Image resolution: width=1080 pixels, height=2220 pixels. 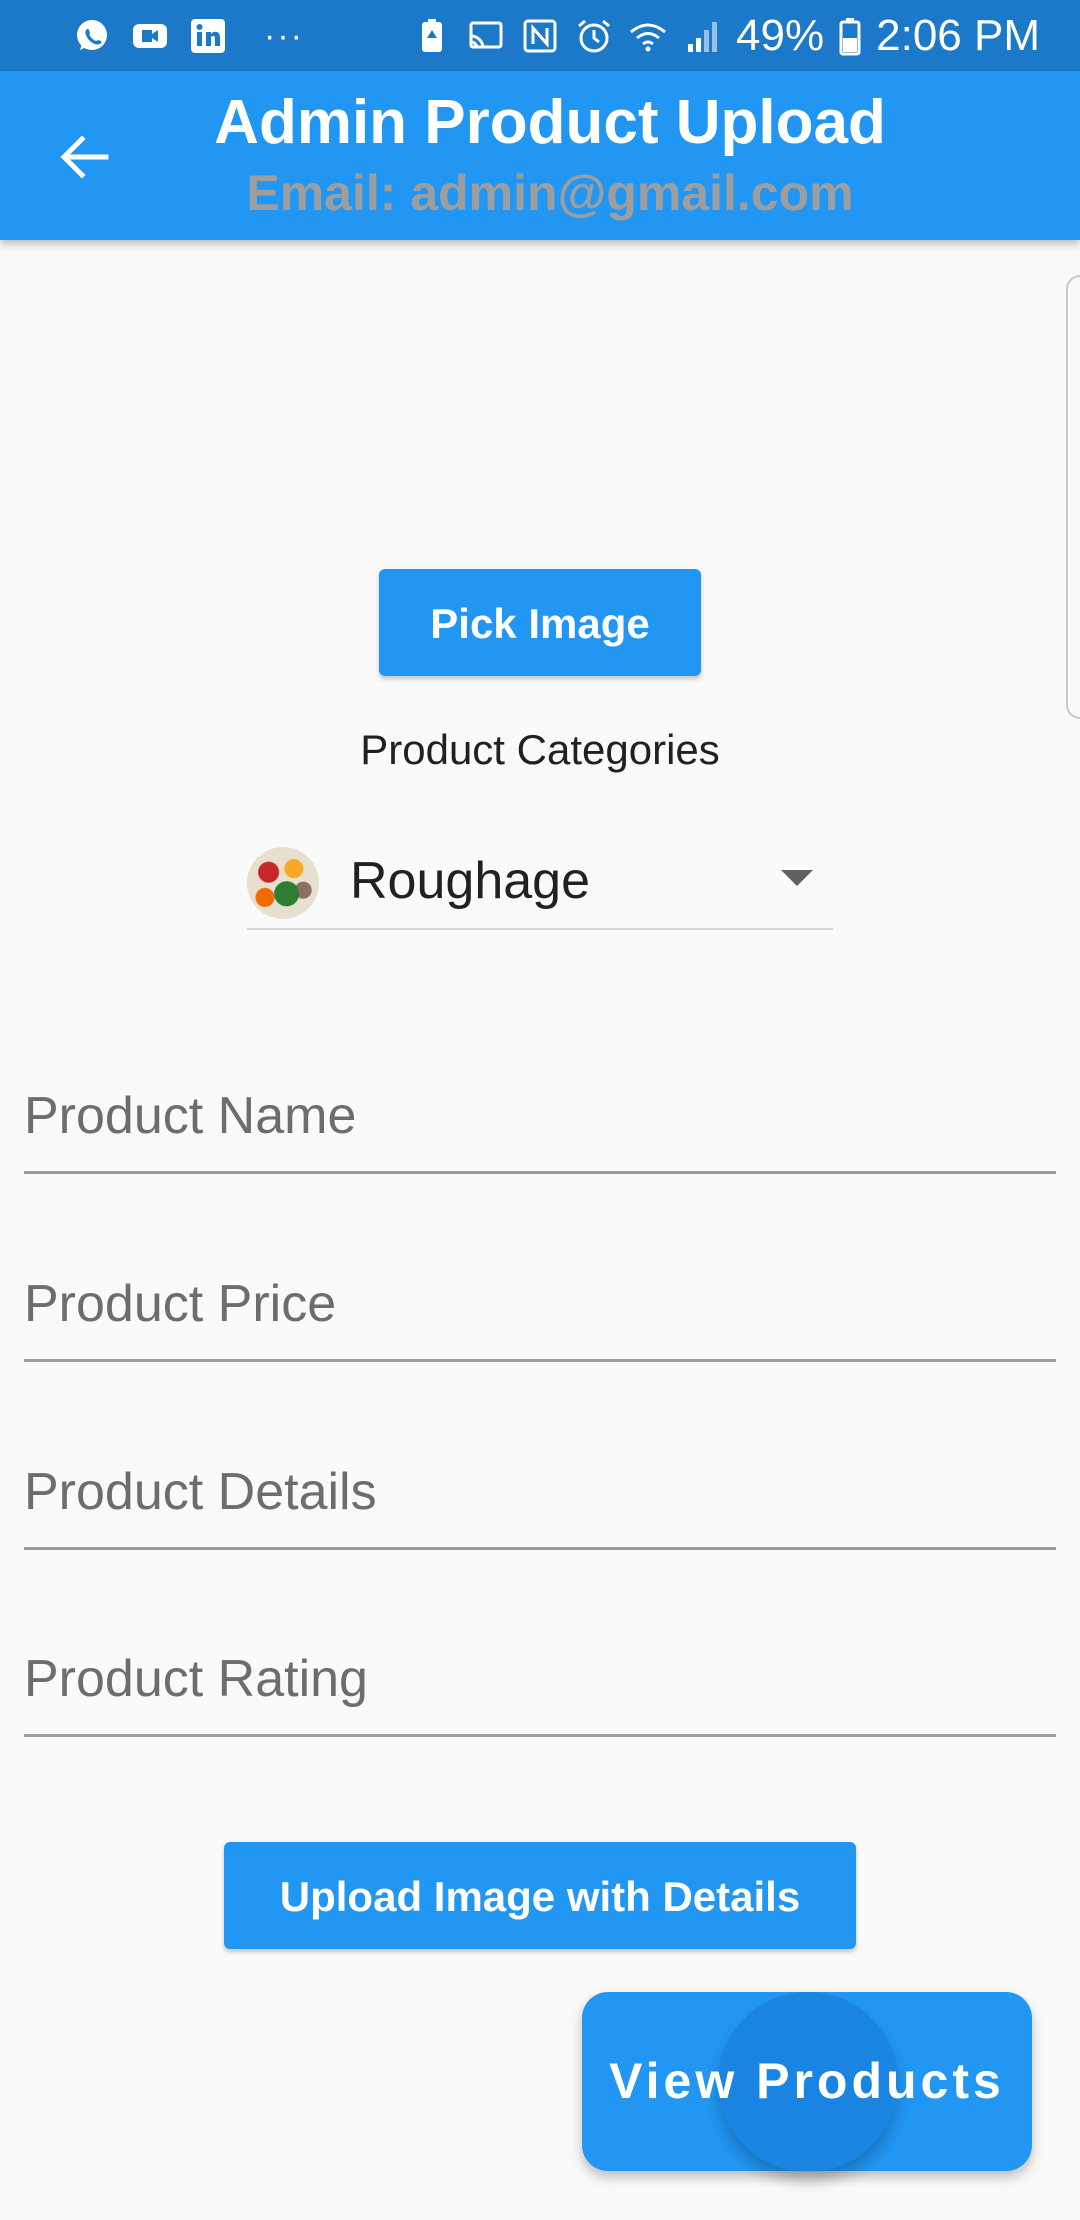 What do you see at coordinates (540, 749) in the screenshot?
I see `categories-label: Product Categories` at bounding box center [540, 749].